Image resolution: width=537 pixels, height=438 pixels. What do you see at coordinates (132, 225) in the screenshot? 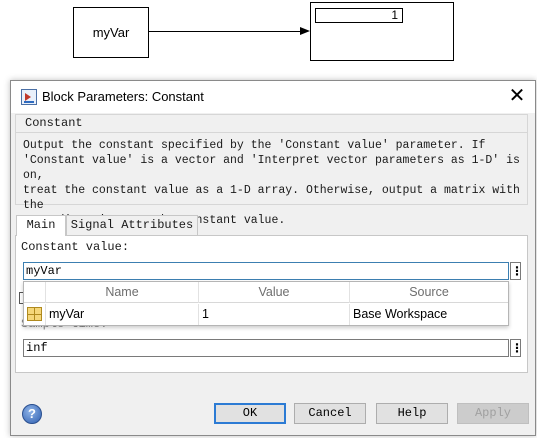
I see `tab-signal-attributes: Signal Attributes` at bounding box center [132, 225].